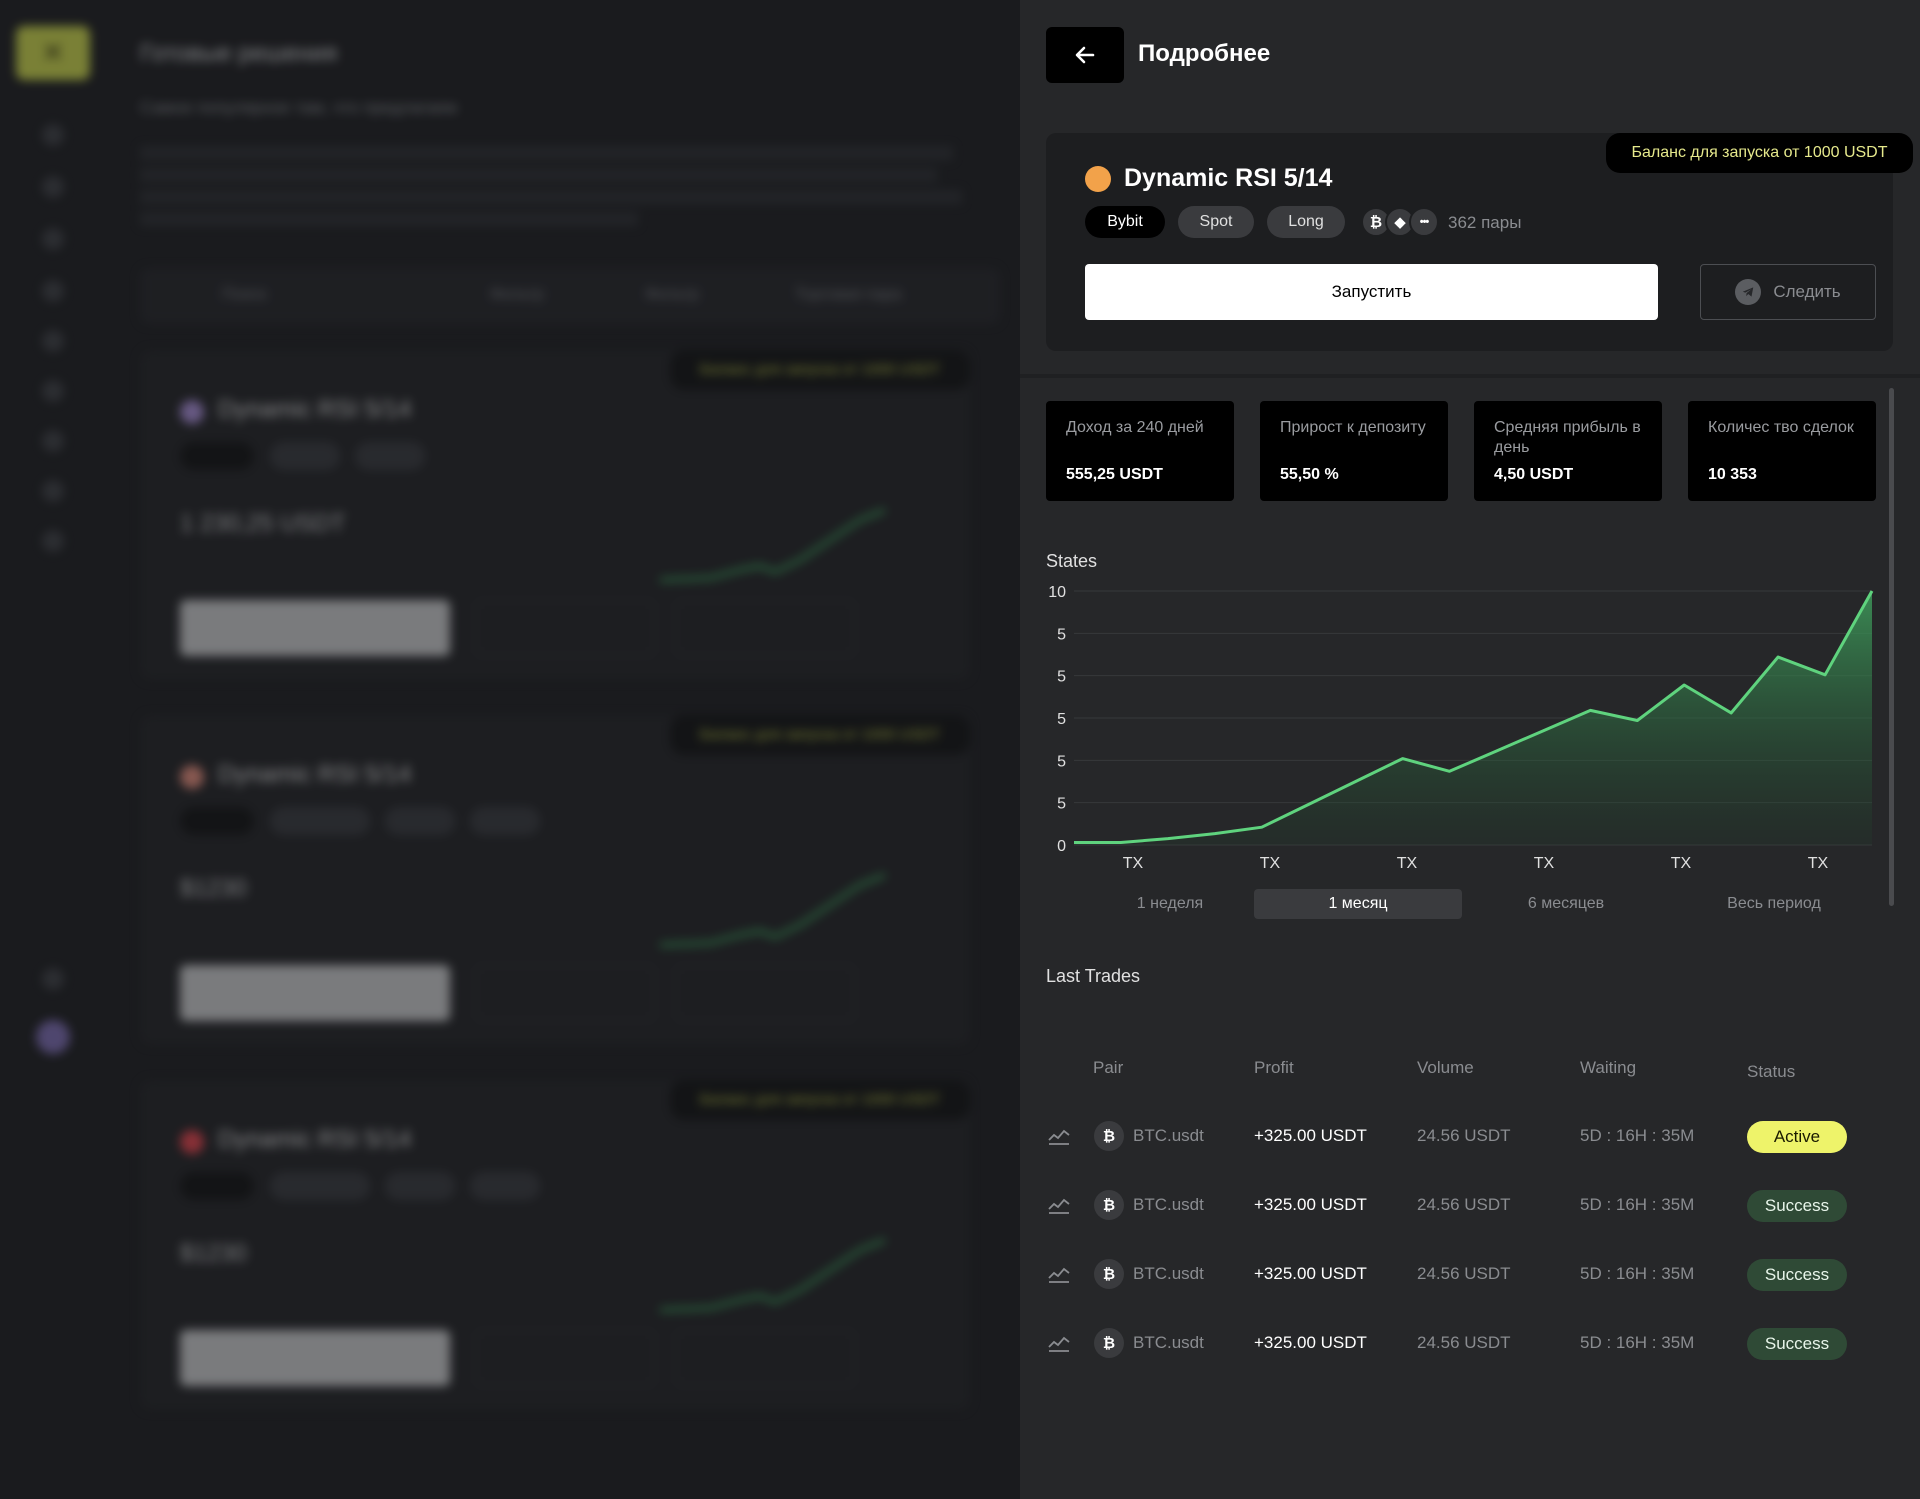  I want to click on coin-list: ₿ ◆ •••, so click(1400, 222).